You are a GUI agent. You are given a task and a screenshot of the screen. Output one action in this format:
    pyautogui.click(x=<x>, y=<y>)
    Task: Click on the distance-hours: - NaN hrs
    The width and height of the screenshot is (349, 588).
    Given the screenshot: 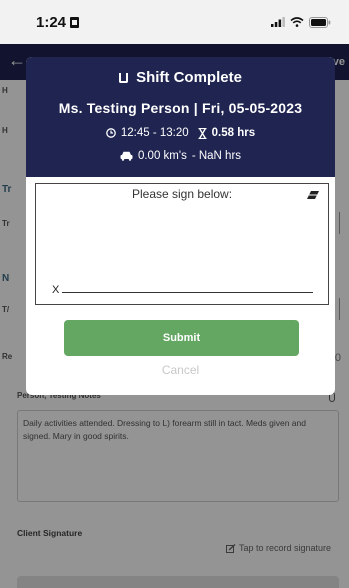 What is the action you would take?
    pyautogui.click(x=216, y=156)
    